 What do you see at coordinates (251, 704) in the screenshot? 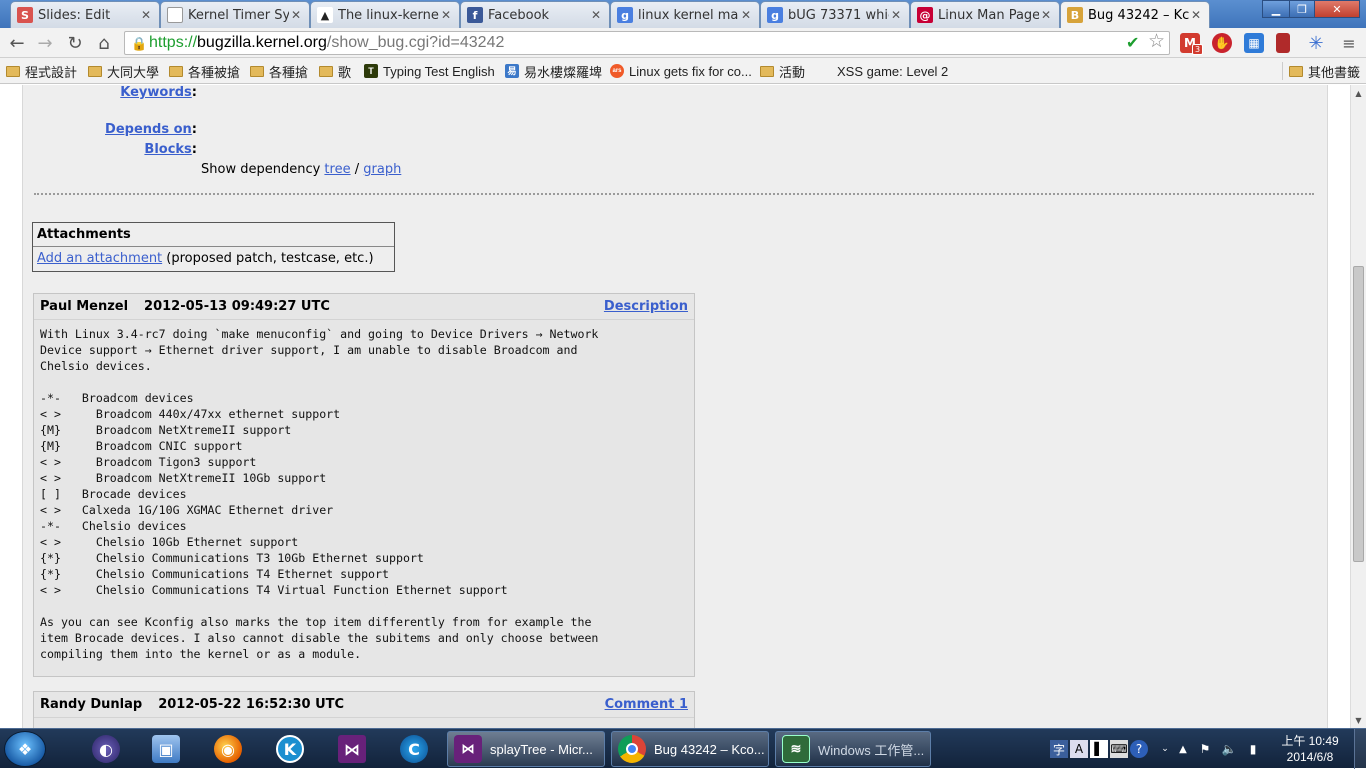
I see `comment-time: 2012-05-22 16:52:30 UTC` at bounding box center [251, 704].